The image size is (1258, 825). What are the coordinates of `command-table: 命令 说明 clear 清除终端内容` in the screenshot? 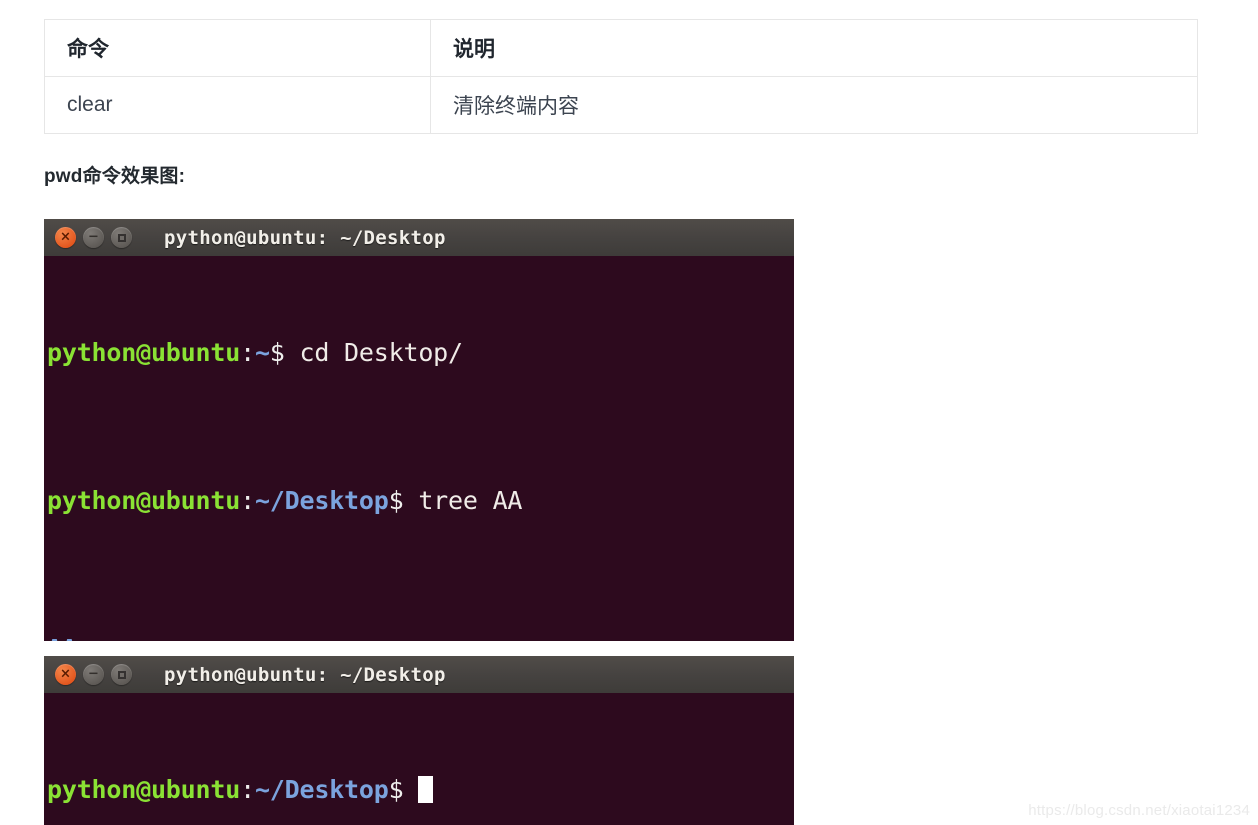 It's located at (621, 76).